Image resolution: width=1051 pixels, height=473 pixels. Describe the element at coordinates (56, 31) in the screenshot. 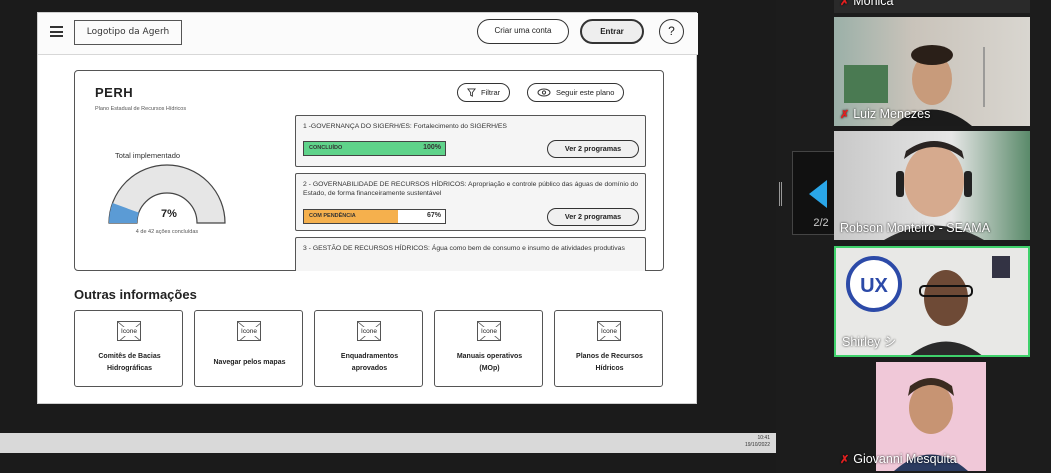

I see `hamburger-menu-icon` at that location.